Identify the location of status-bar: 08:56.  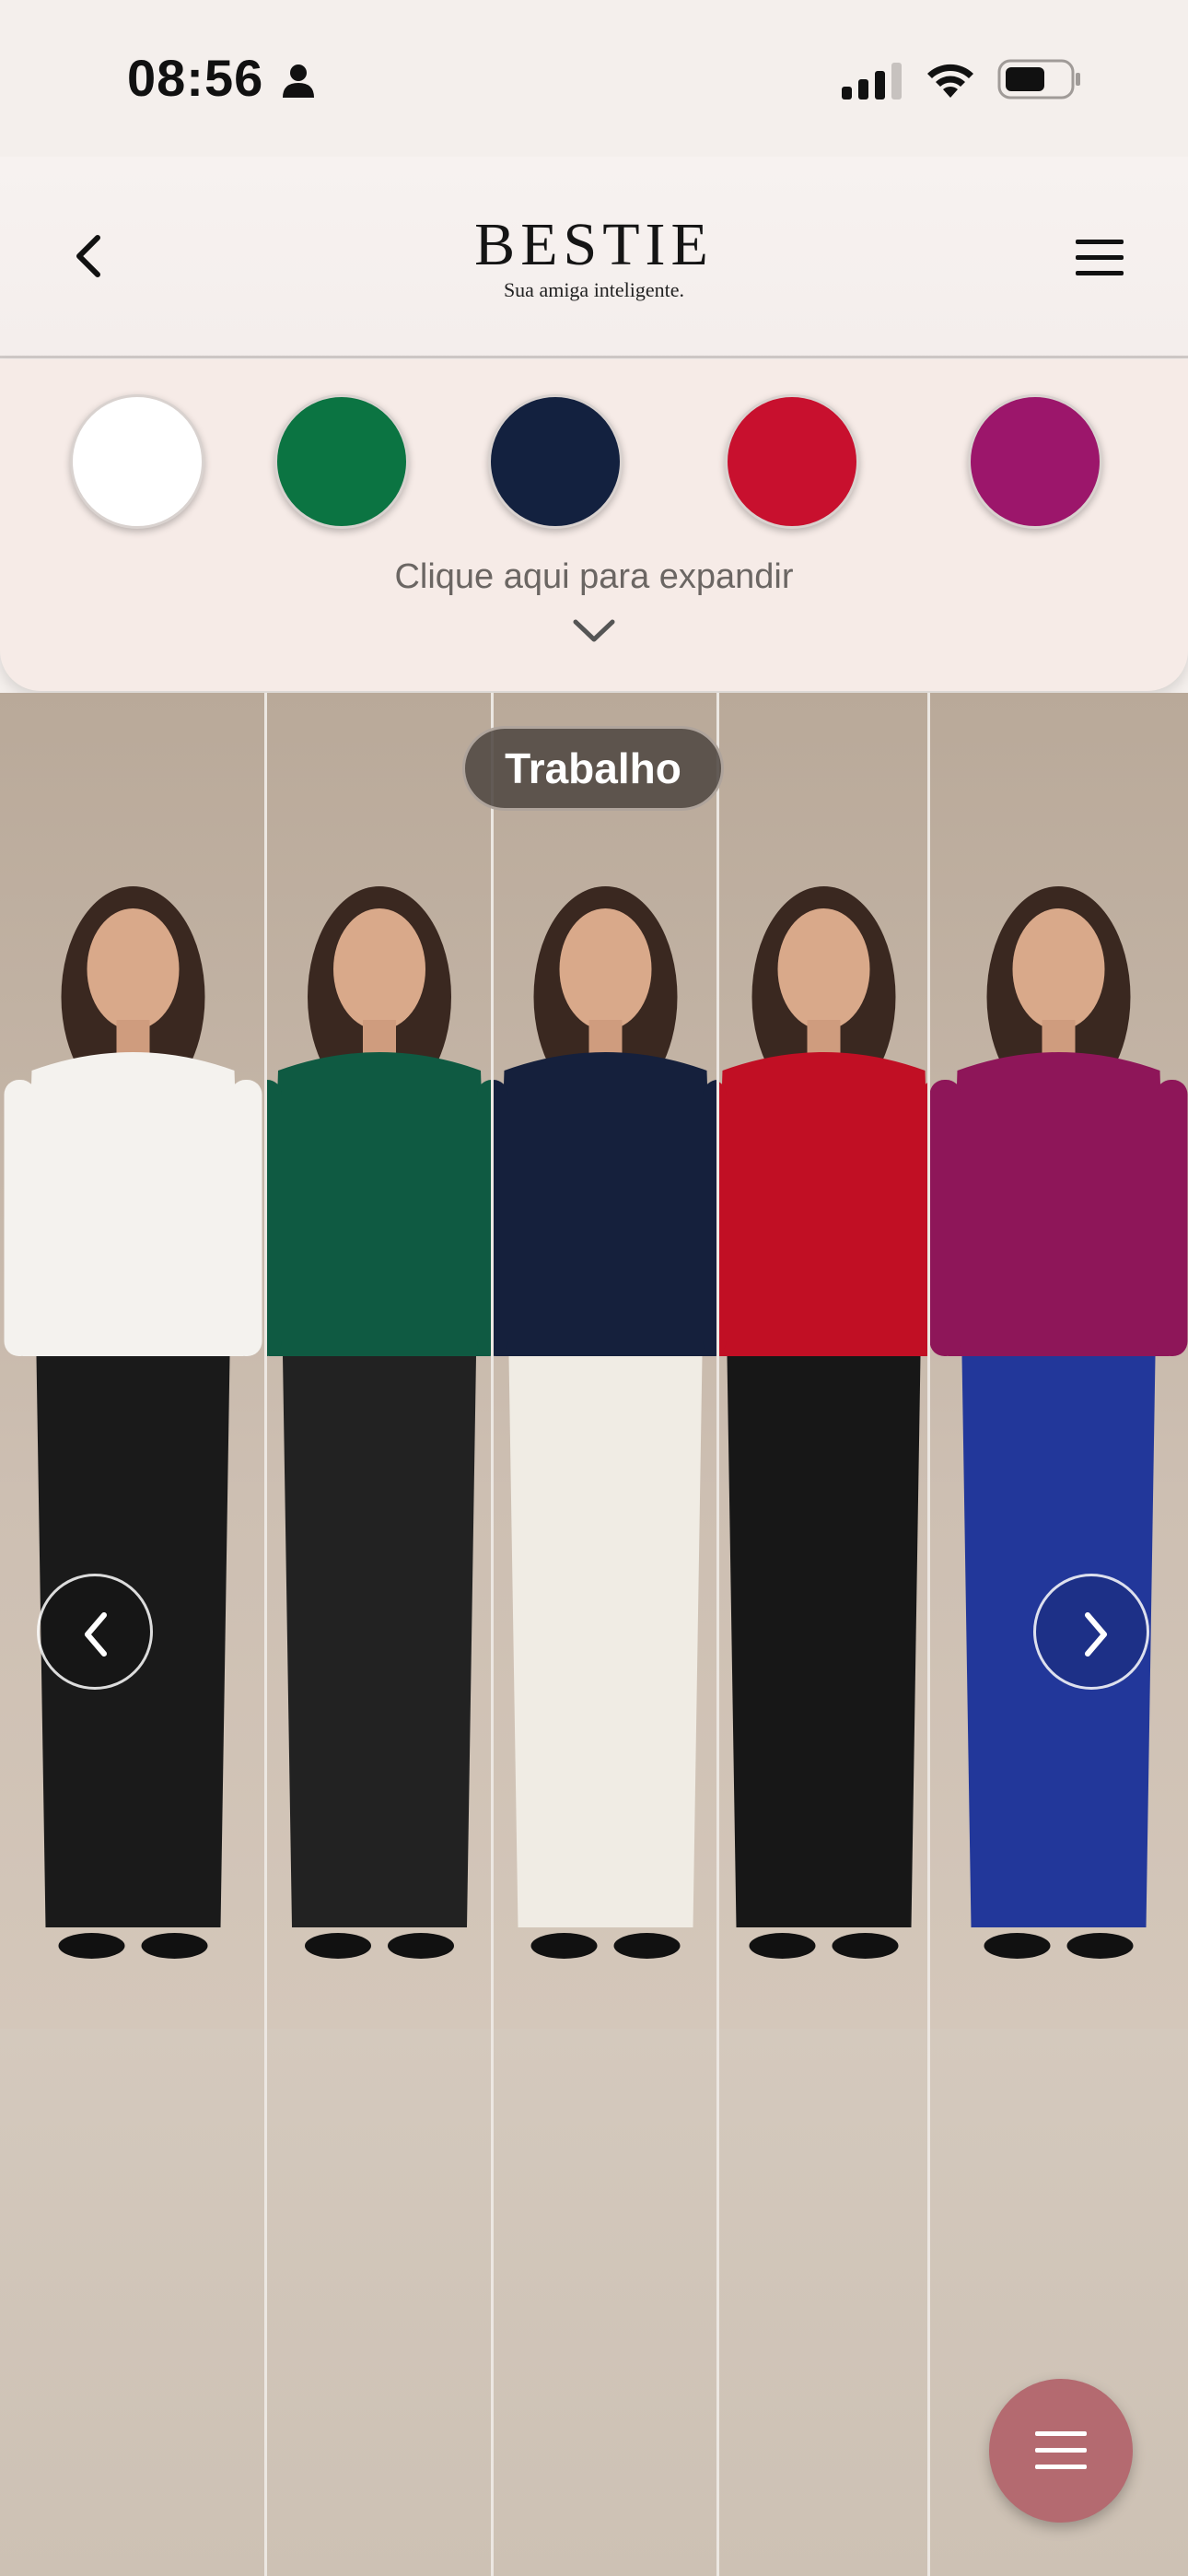
(594, 78).